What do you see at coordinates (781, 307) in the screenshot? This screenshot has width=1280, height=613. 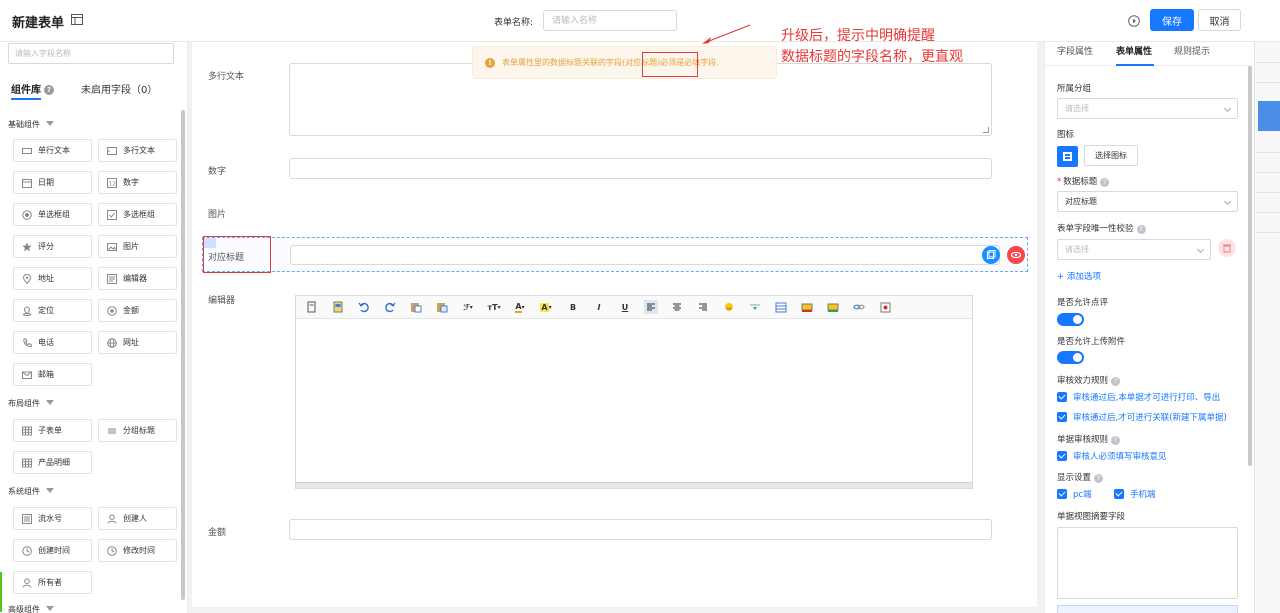 I see `table-insert-icon` at bounding box center [781, 307].